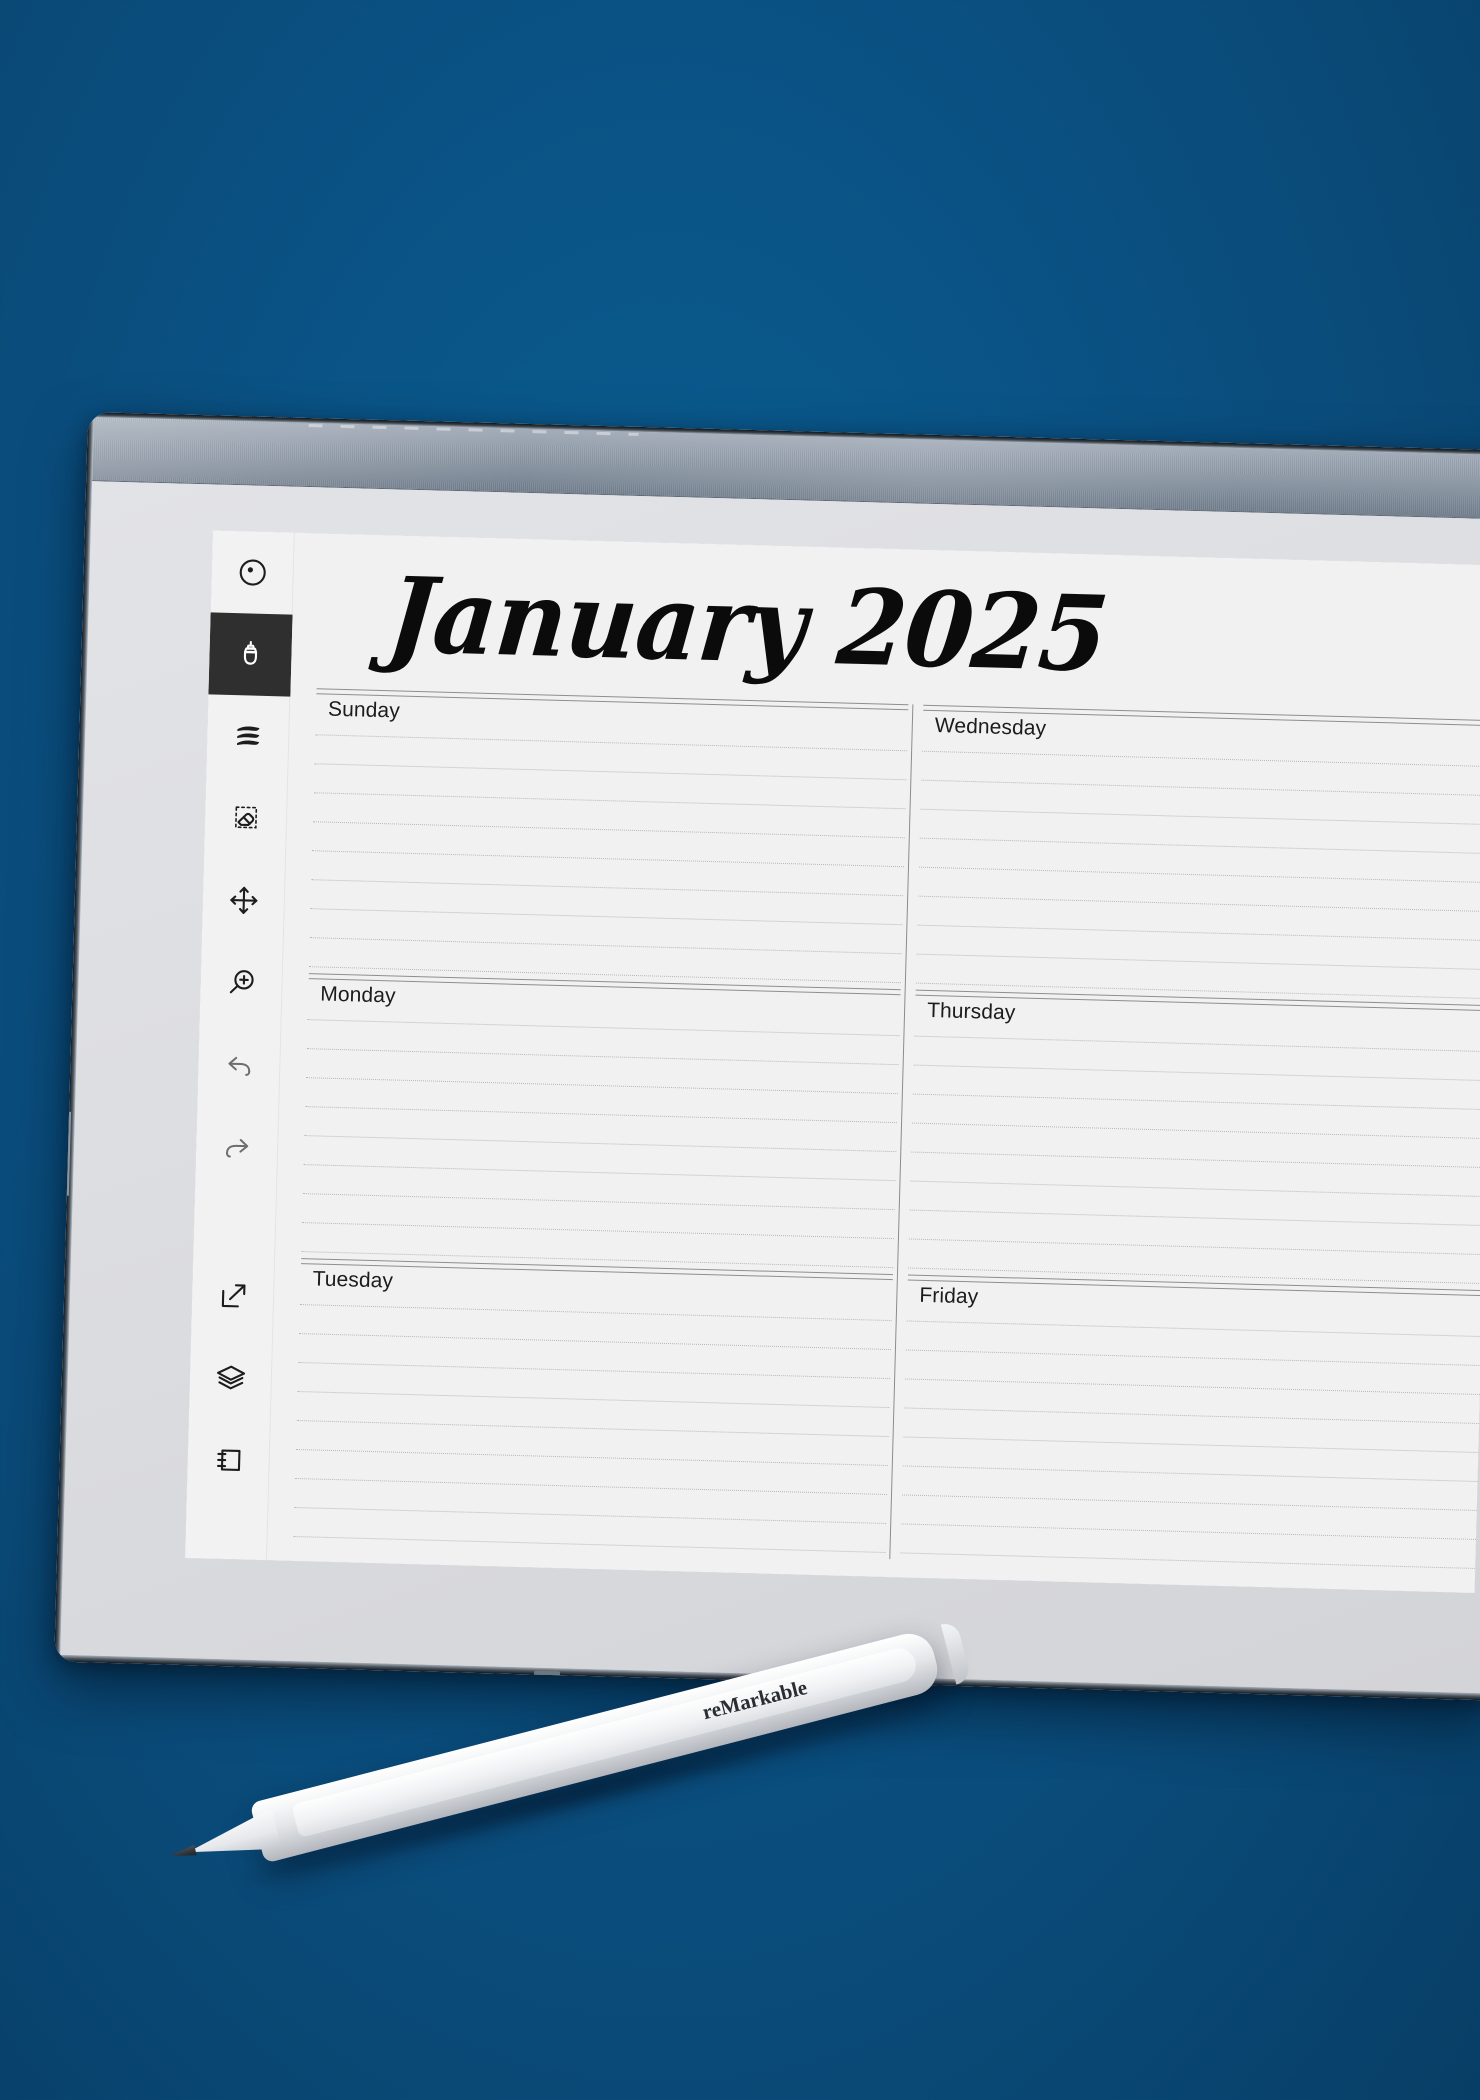 Image resolution: width=1480 pixels, height=2100 pixels. I want to click on brush-tool-icon, so click(248, 736).